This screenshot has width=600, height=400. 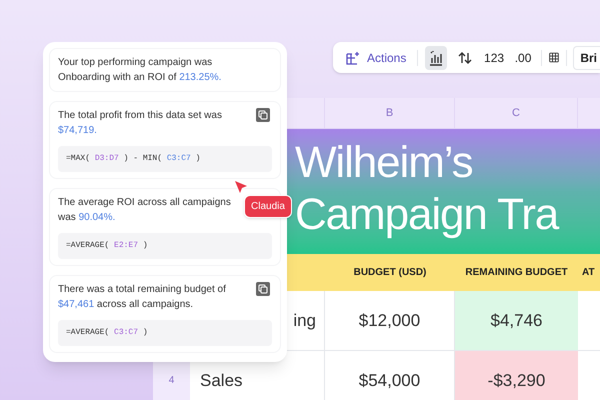 I want to click on actions-button: Actions, so click(x=375, y=57).